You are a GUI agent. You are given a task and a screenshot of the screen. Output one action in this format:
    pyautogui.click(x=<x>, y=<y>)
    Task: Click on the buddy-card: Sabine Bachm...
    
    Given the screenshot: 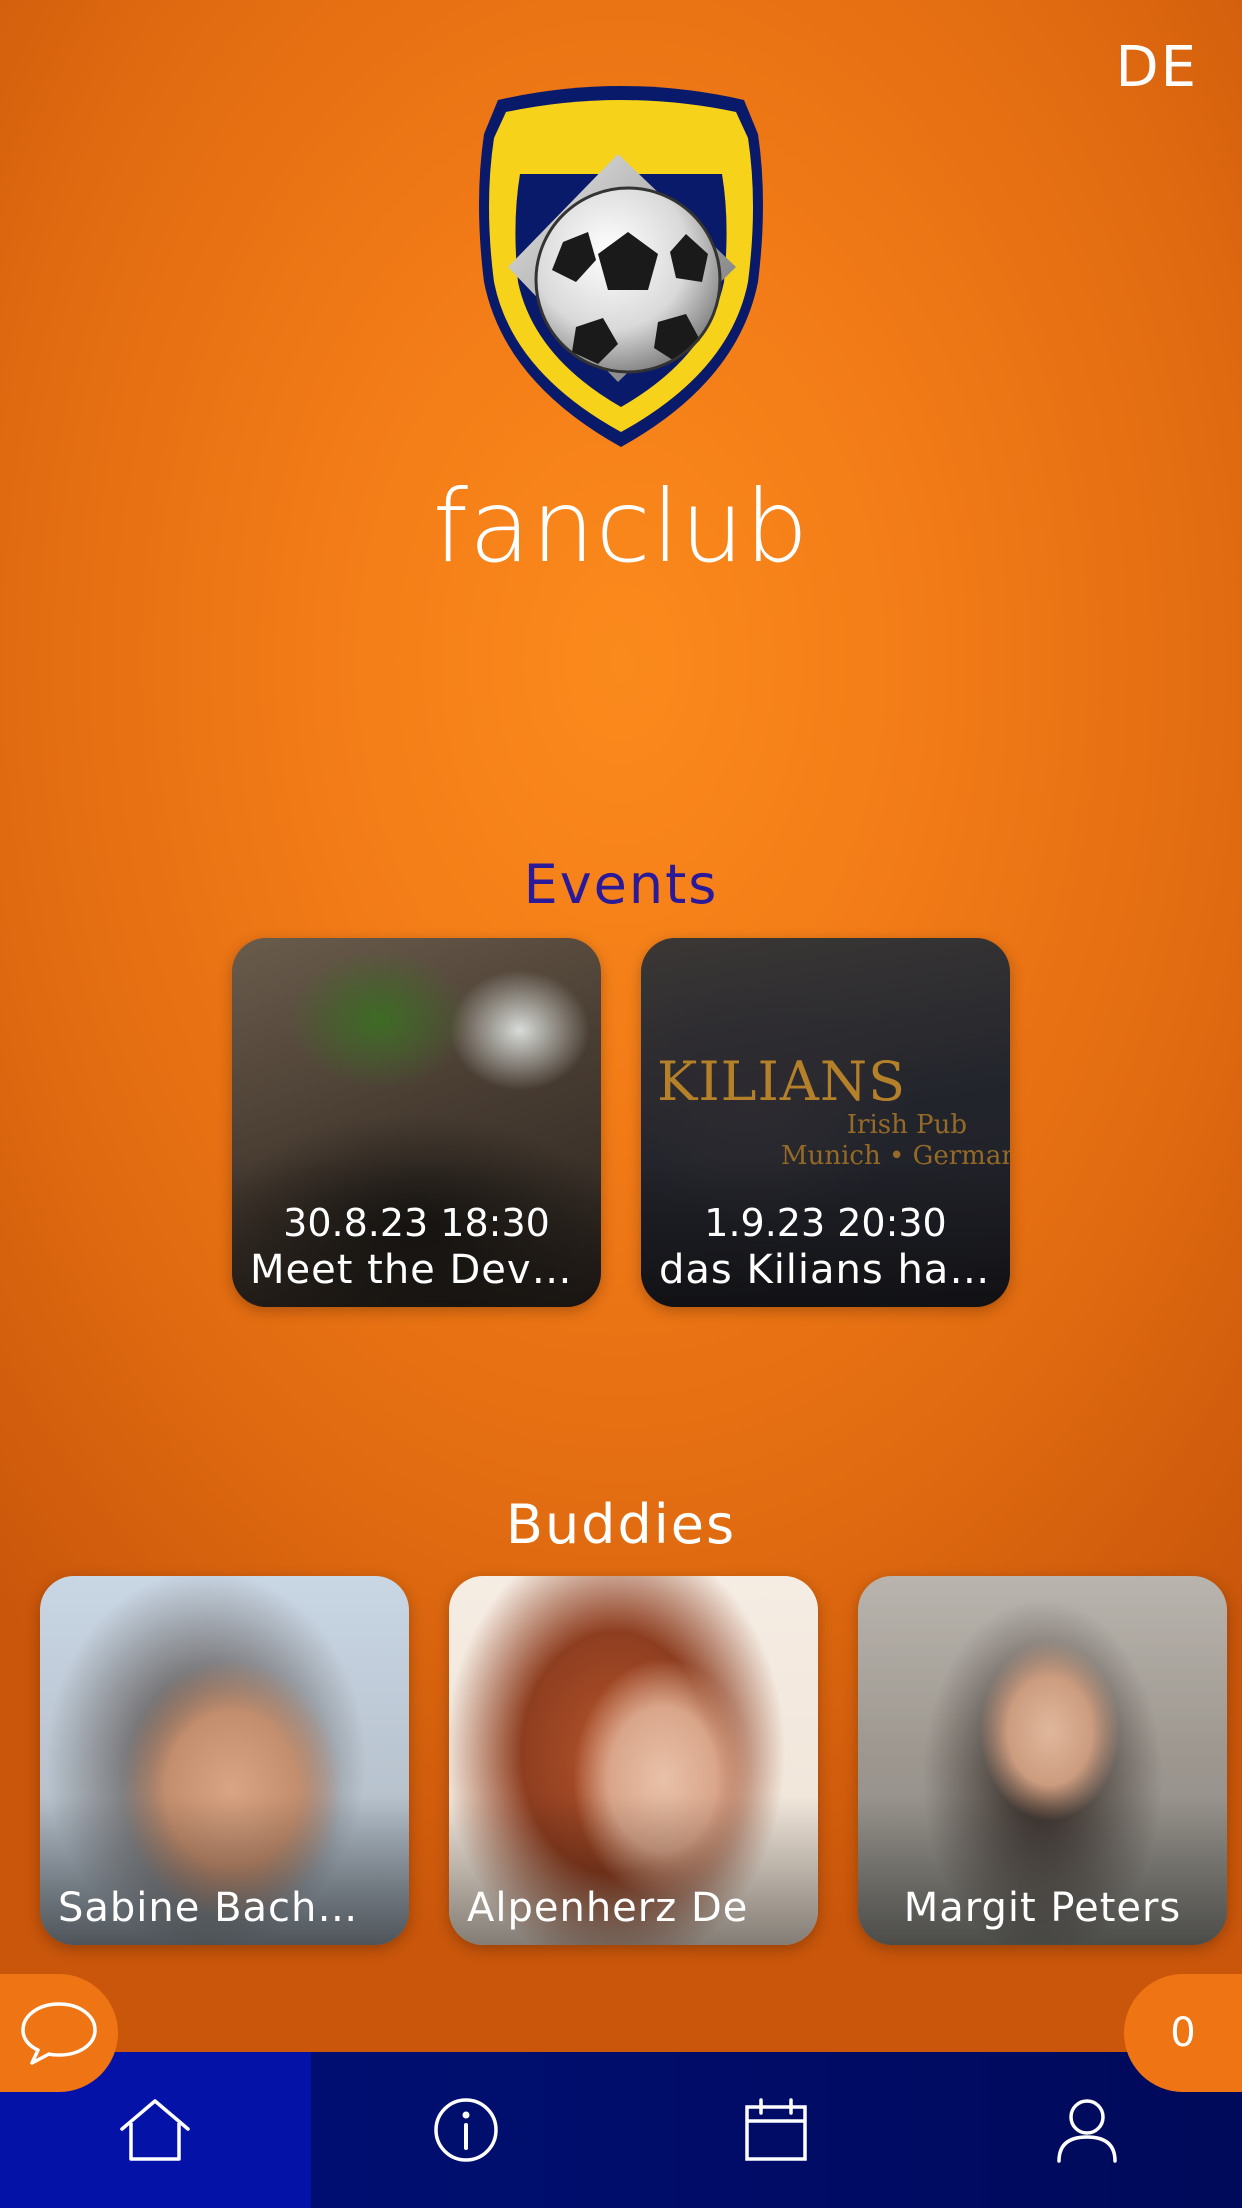 What is the action you would take?
    pyautogui.click(x=224, y=1760)
    